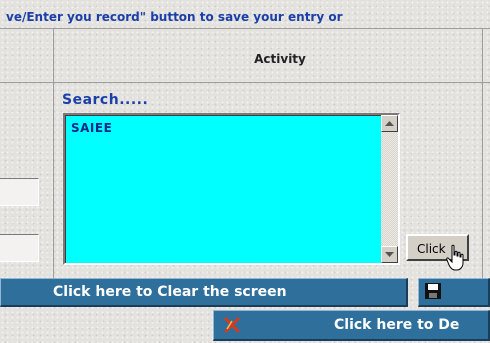 Image resolution: width=490 pixels, height=343 pixels. I want to click on table-border-top, so click(245, 28).